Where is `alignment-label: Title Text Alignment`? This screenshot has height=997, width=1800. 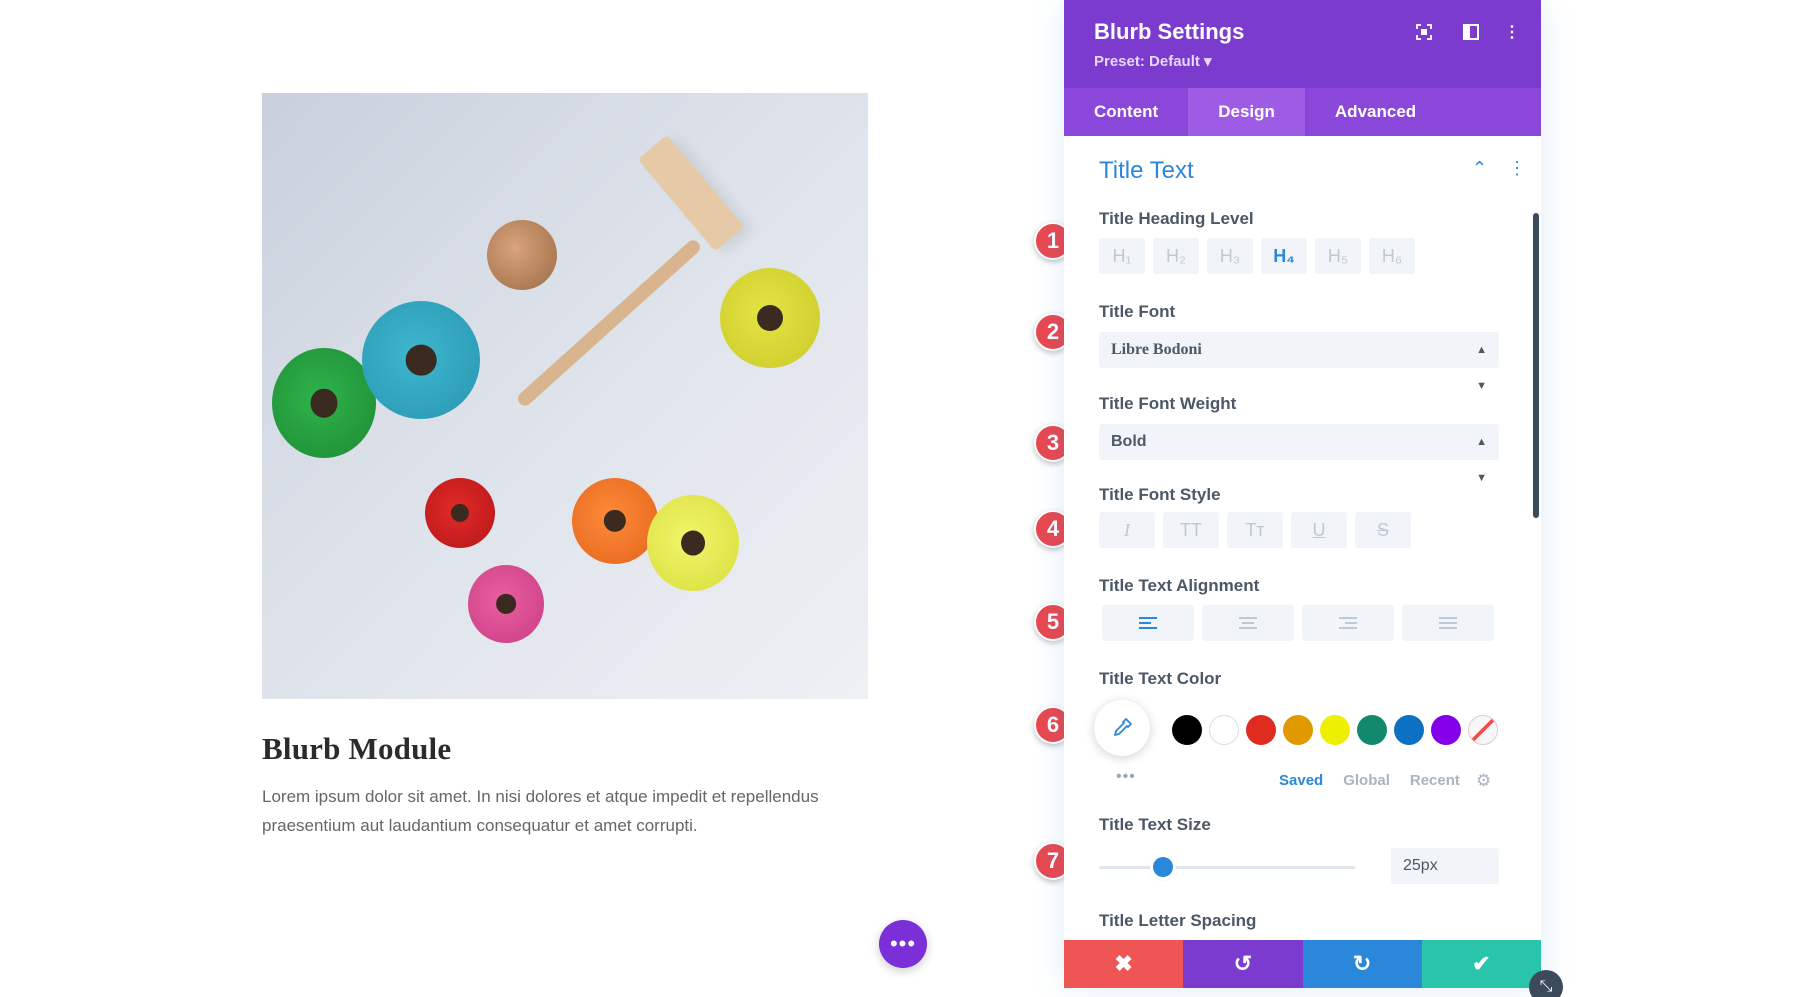
alignment-label: Title Text Alignment is located at coordinates (1179, 585).